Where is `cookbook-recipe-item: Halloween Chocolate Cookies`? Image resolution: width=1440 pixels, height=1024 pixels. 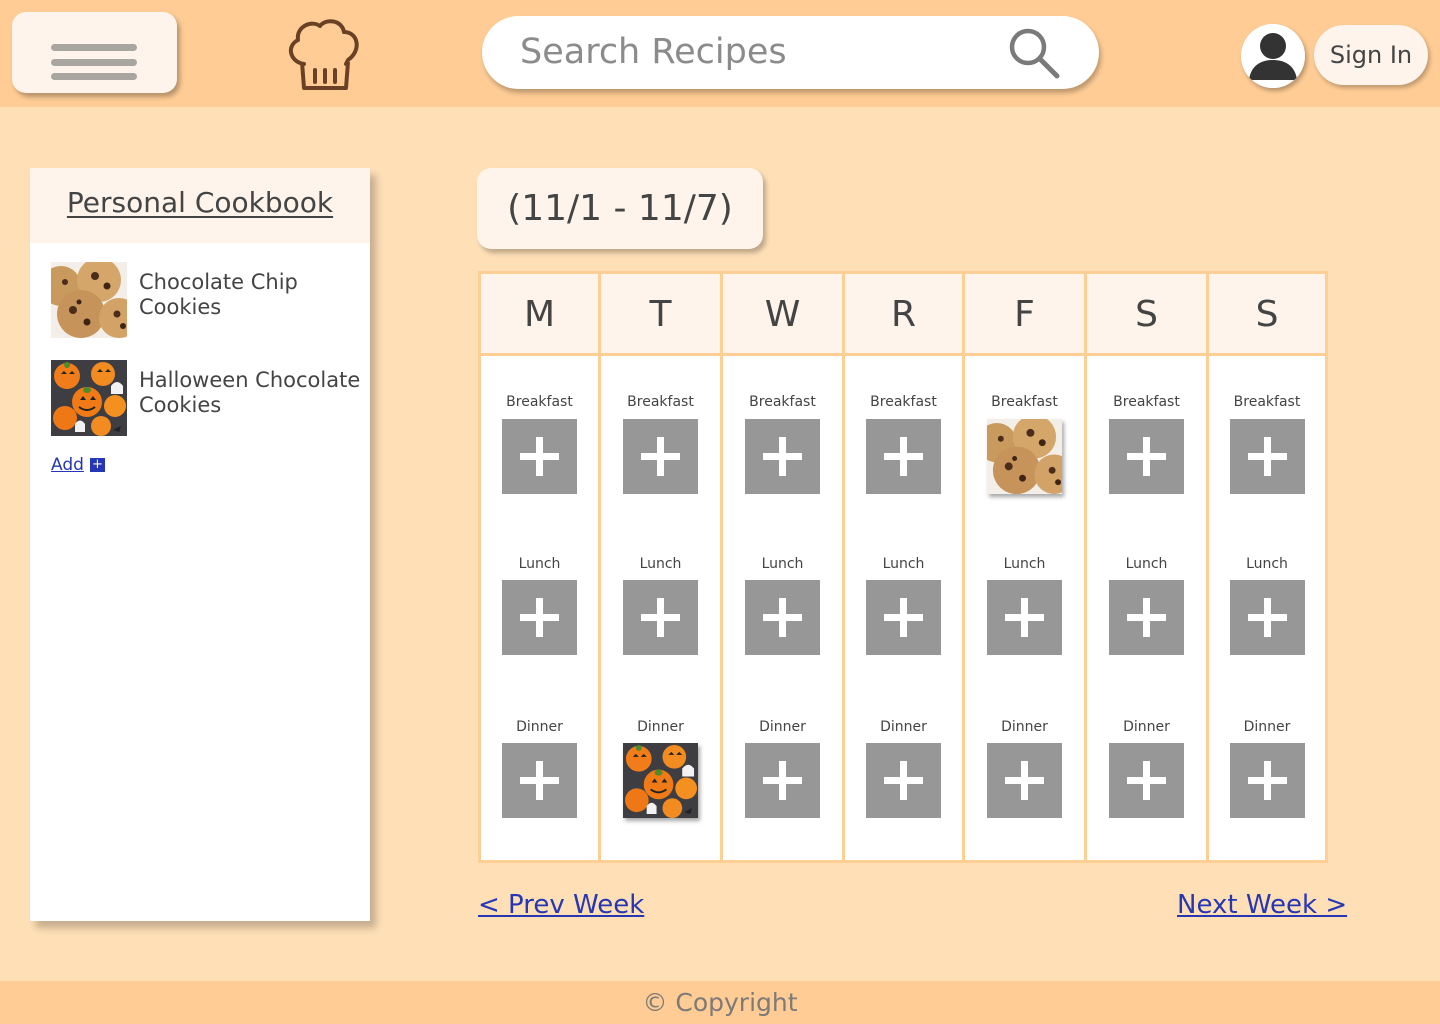 cookbook-recipe-item: Halloween Chocolate Cookies is located at coordinates (208, 398).